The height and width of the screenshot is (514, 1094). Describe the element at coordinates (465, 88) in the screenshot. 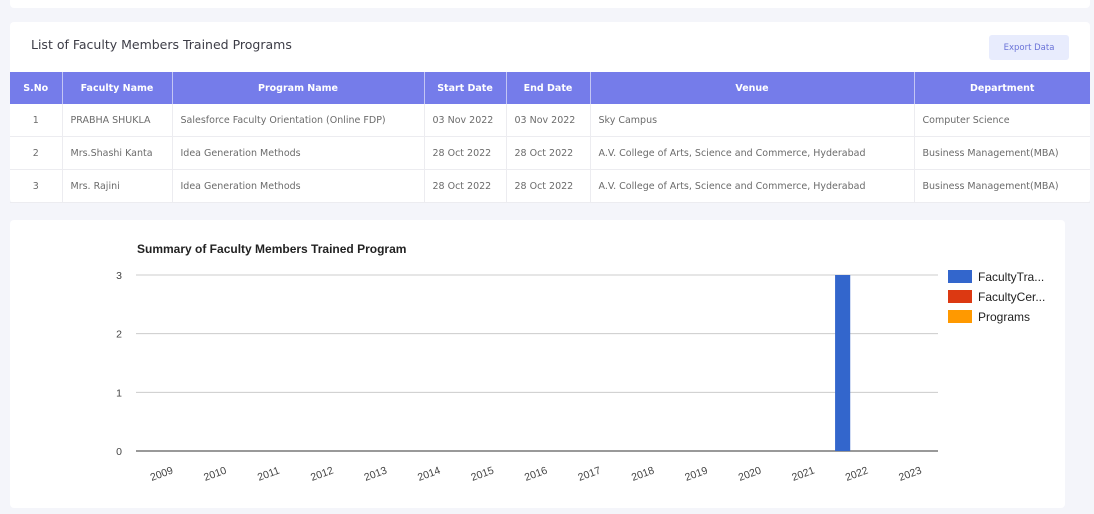

I see `column-header-start-date: Start Date` at that location.